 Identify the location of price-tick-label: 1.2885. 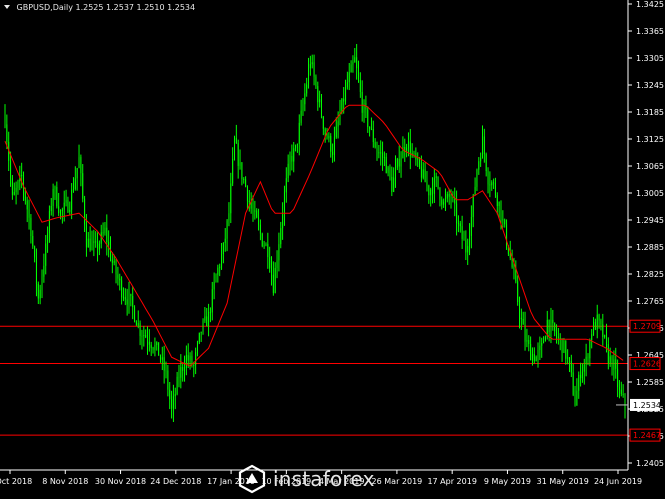
(650, 247).